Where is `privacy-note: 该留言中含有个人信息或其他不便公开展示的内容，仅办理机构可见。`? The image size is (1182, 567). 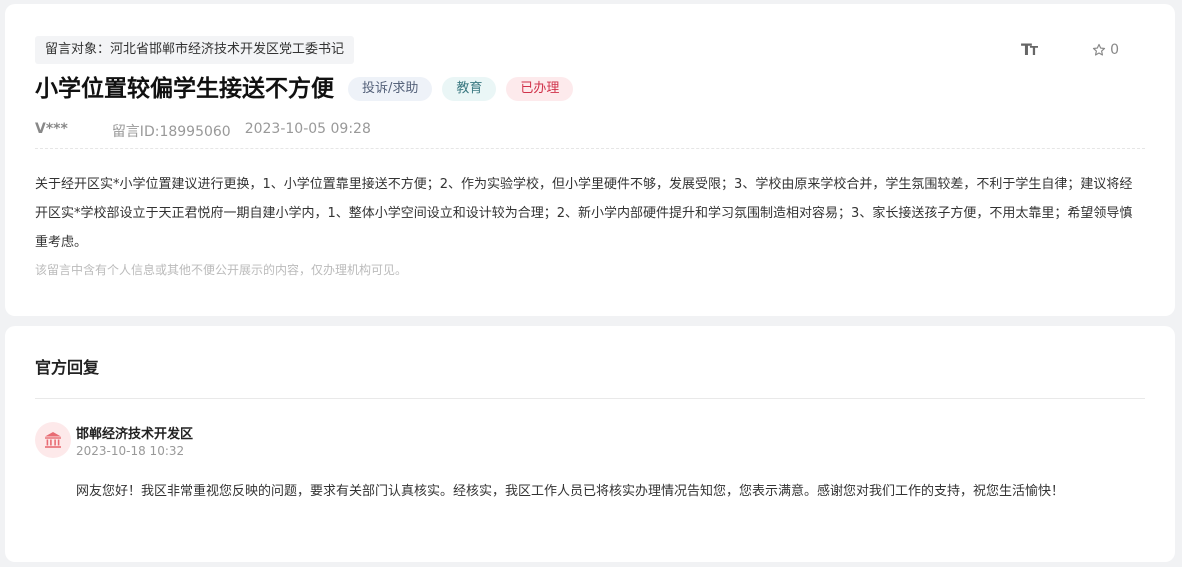
privacy-note: 该留言中含有个人信息或其他不便公开展示的内容，仅办理机构可见。 is located at coordinates (221, 270).